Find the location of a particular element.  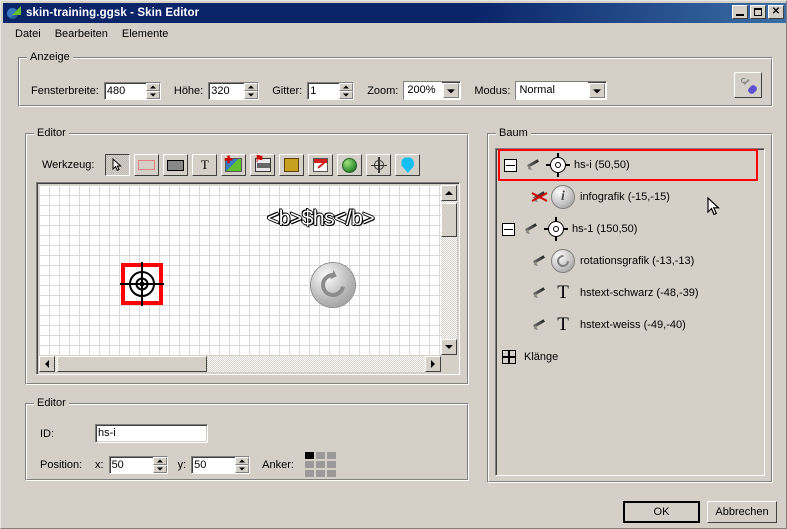

add-building-tool-button: ⚑ is located at coordinates (263, 165).